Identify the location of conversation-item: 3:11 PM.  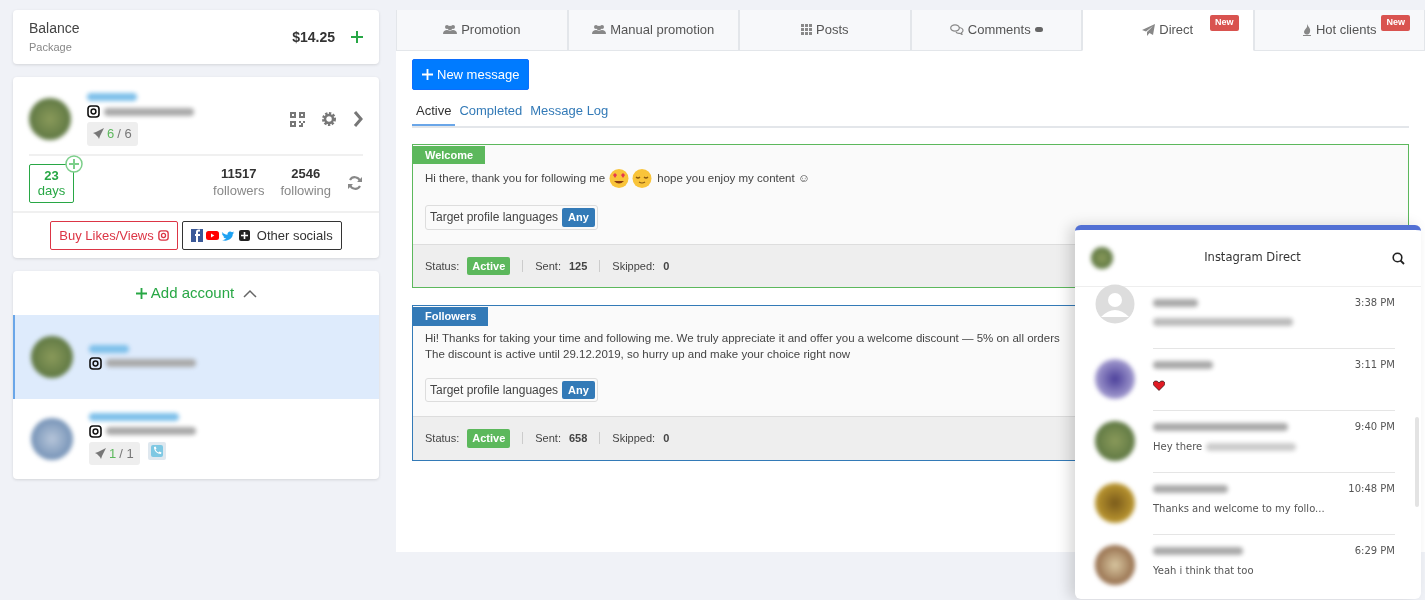
(1245, 380).